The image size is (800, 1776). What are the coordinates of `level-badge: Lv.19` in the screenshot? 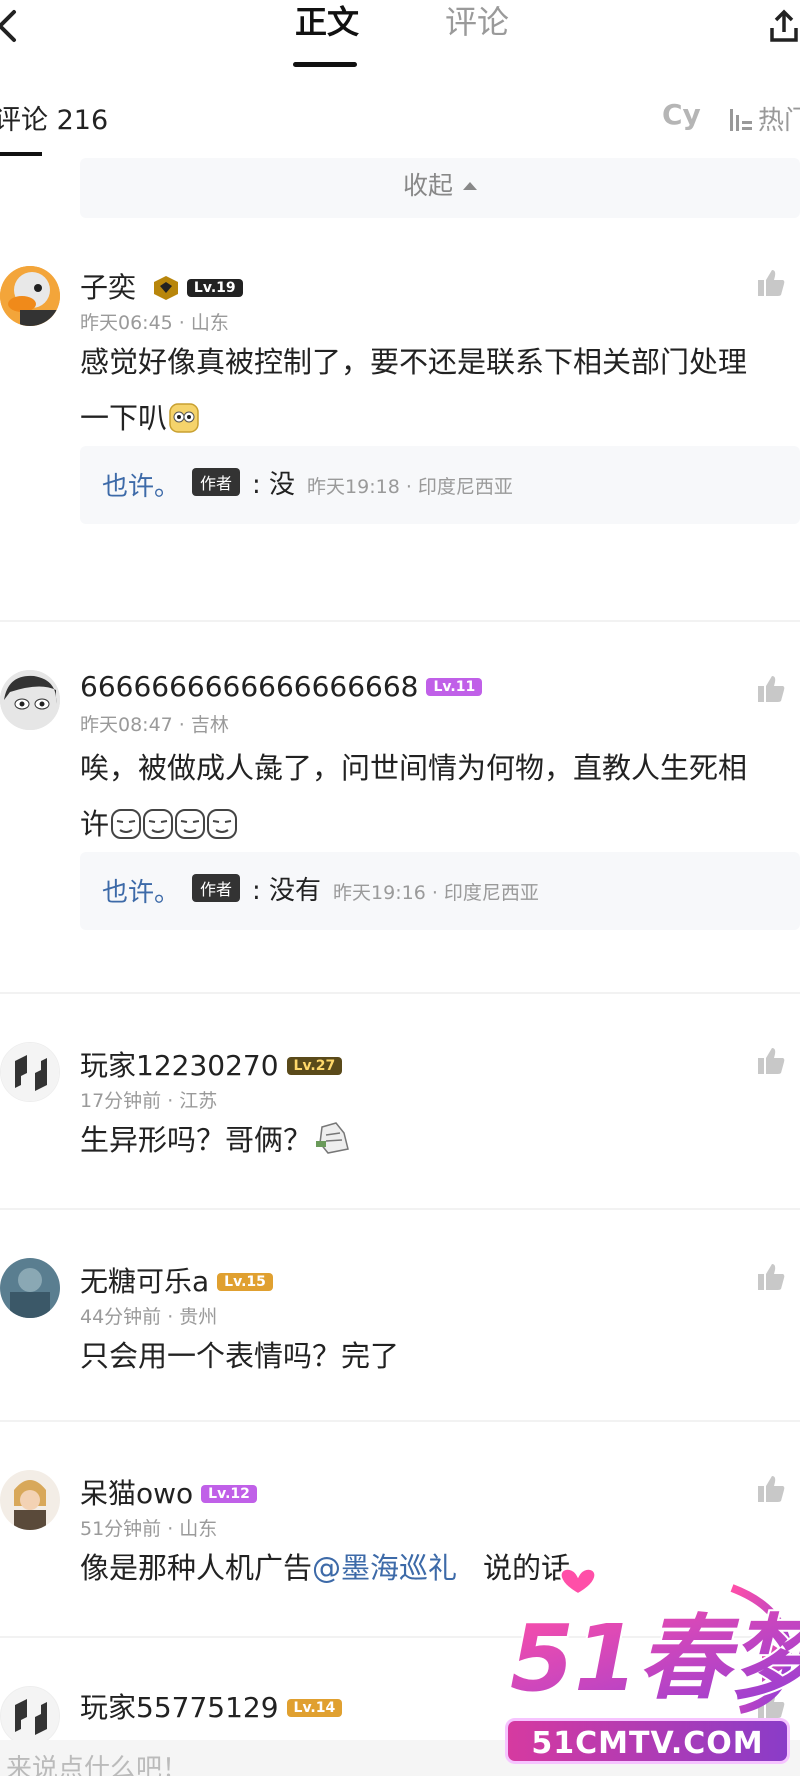 It's located at (214, 288).